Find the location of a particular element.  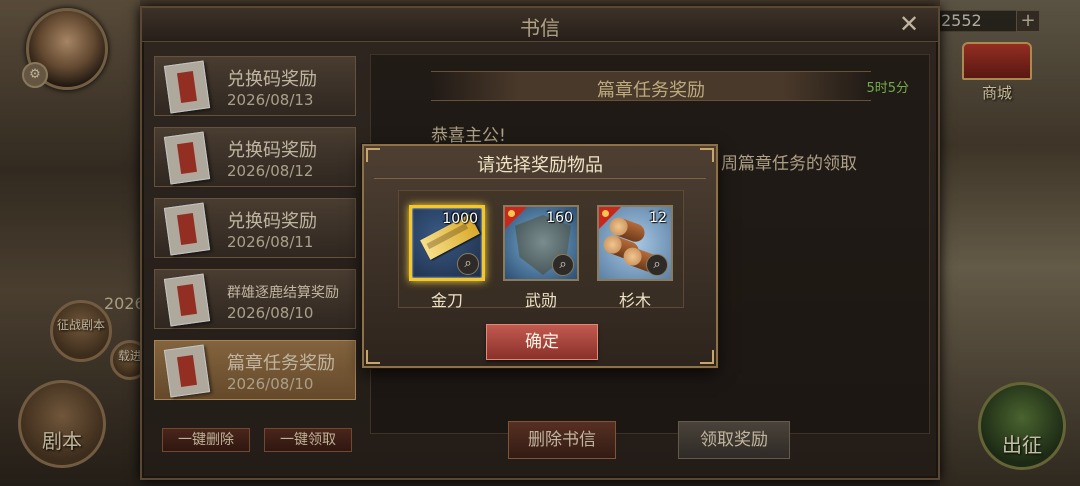

reward-items-area: 1000 ⌕ 金刀 160 ⌕ 武勋 12 ⌕ 杉木 is located at coordinates (541, 250).